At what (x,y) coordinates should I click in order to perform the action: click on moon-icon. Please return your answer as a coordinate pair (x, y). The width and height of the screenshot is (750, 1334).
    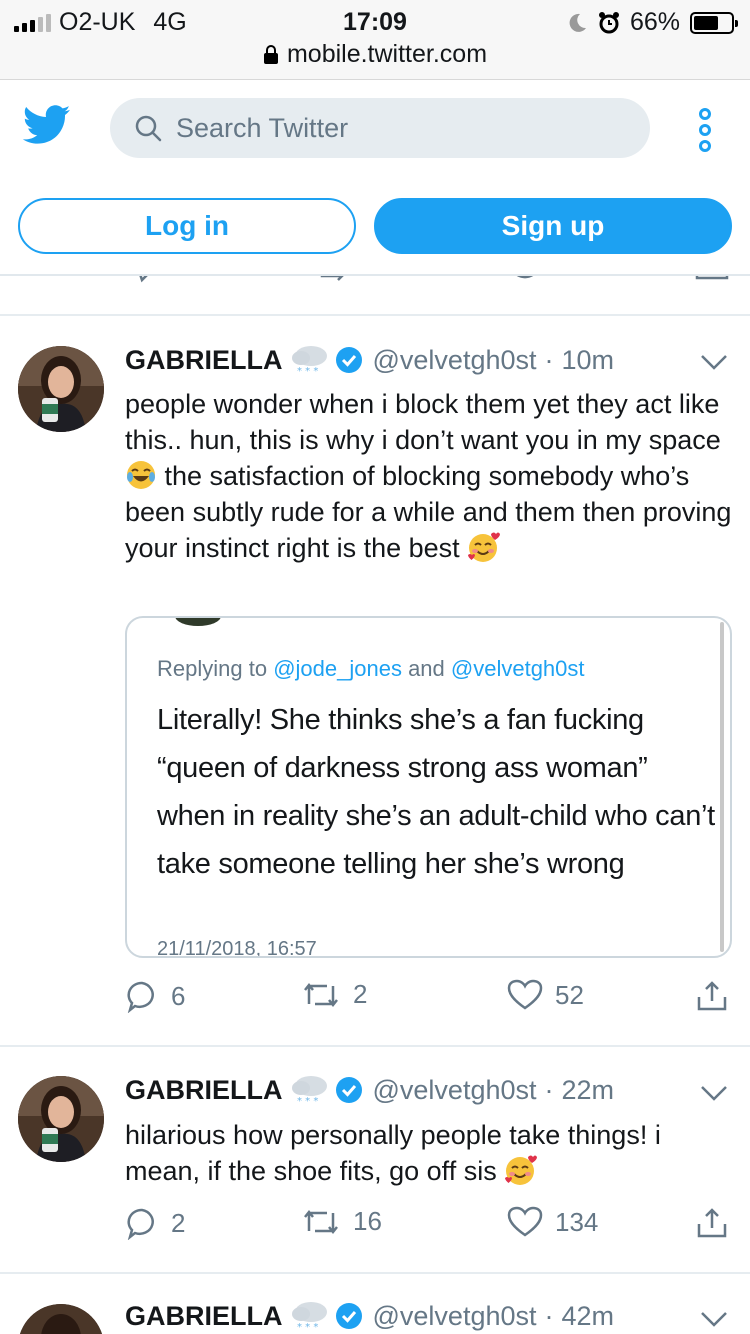
    Looking at the image, I should click on (577, 22).